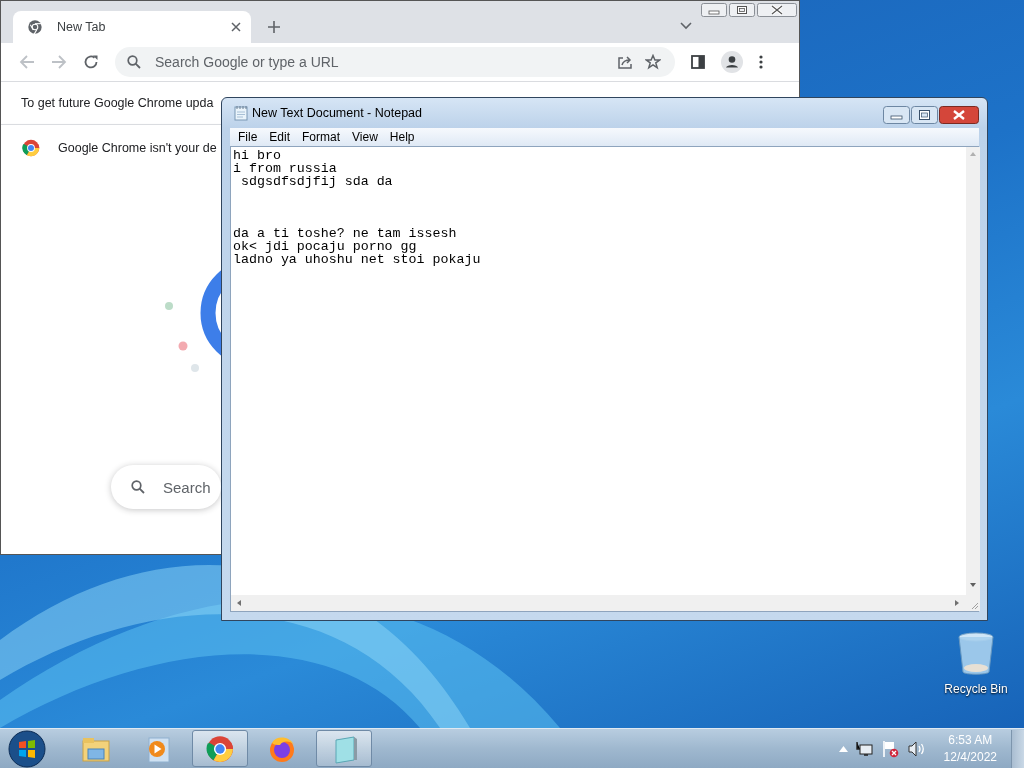 The image size is (1024, 768). What do you see at coordinates (27, 748) in the screenshot?
I see `start-button-icon` at bounding box center [27, 748].